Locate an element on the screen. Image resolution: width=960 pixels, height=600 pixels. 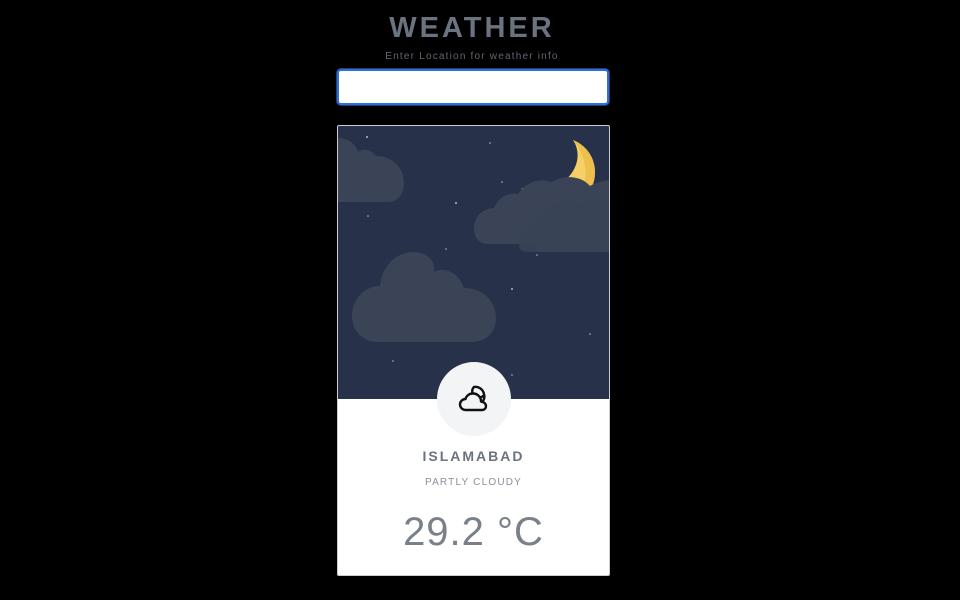
night-sky-illustration is located at coordinates (473, 262).